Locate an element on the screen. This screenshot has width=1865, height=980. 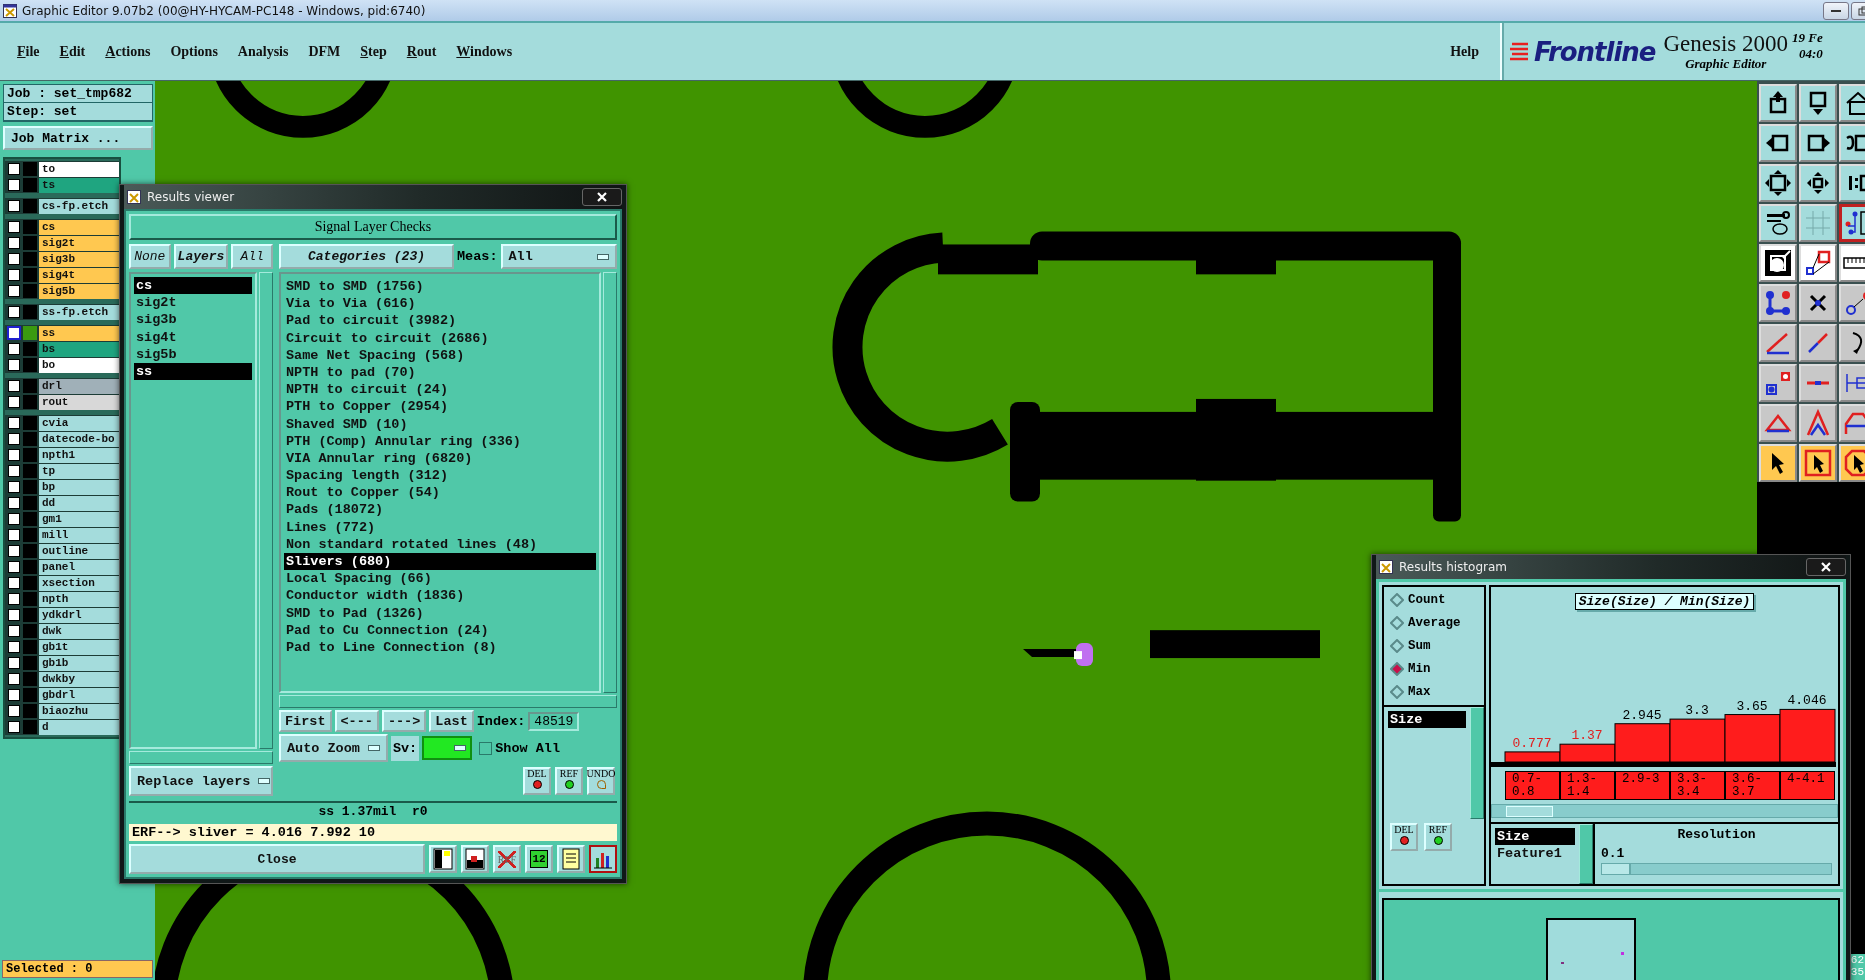
list-item: cs is located at coordinates (193, 286).